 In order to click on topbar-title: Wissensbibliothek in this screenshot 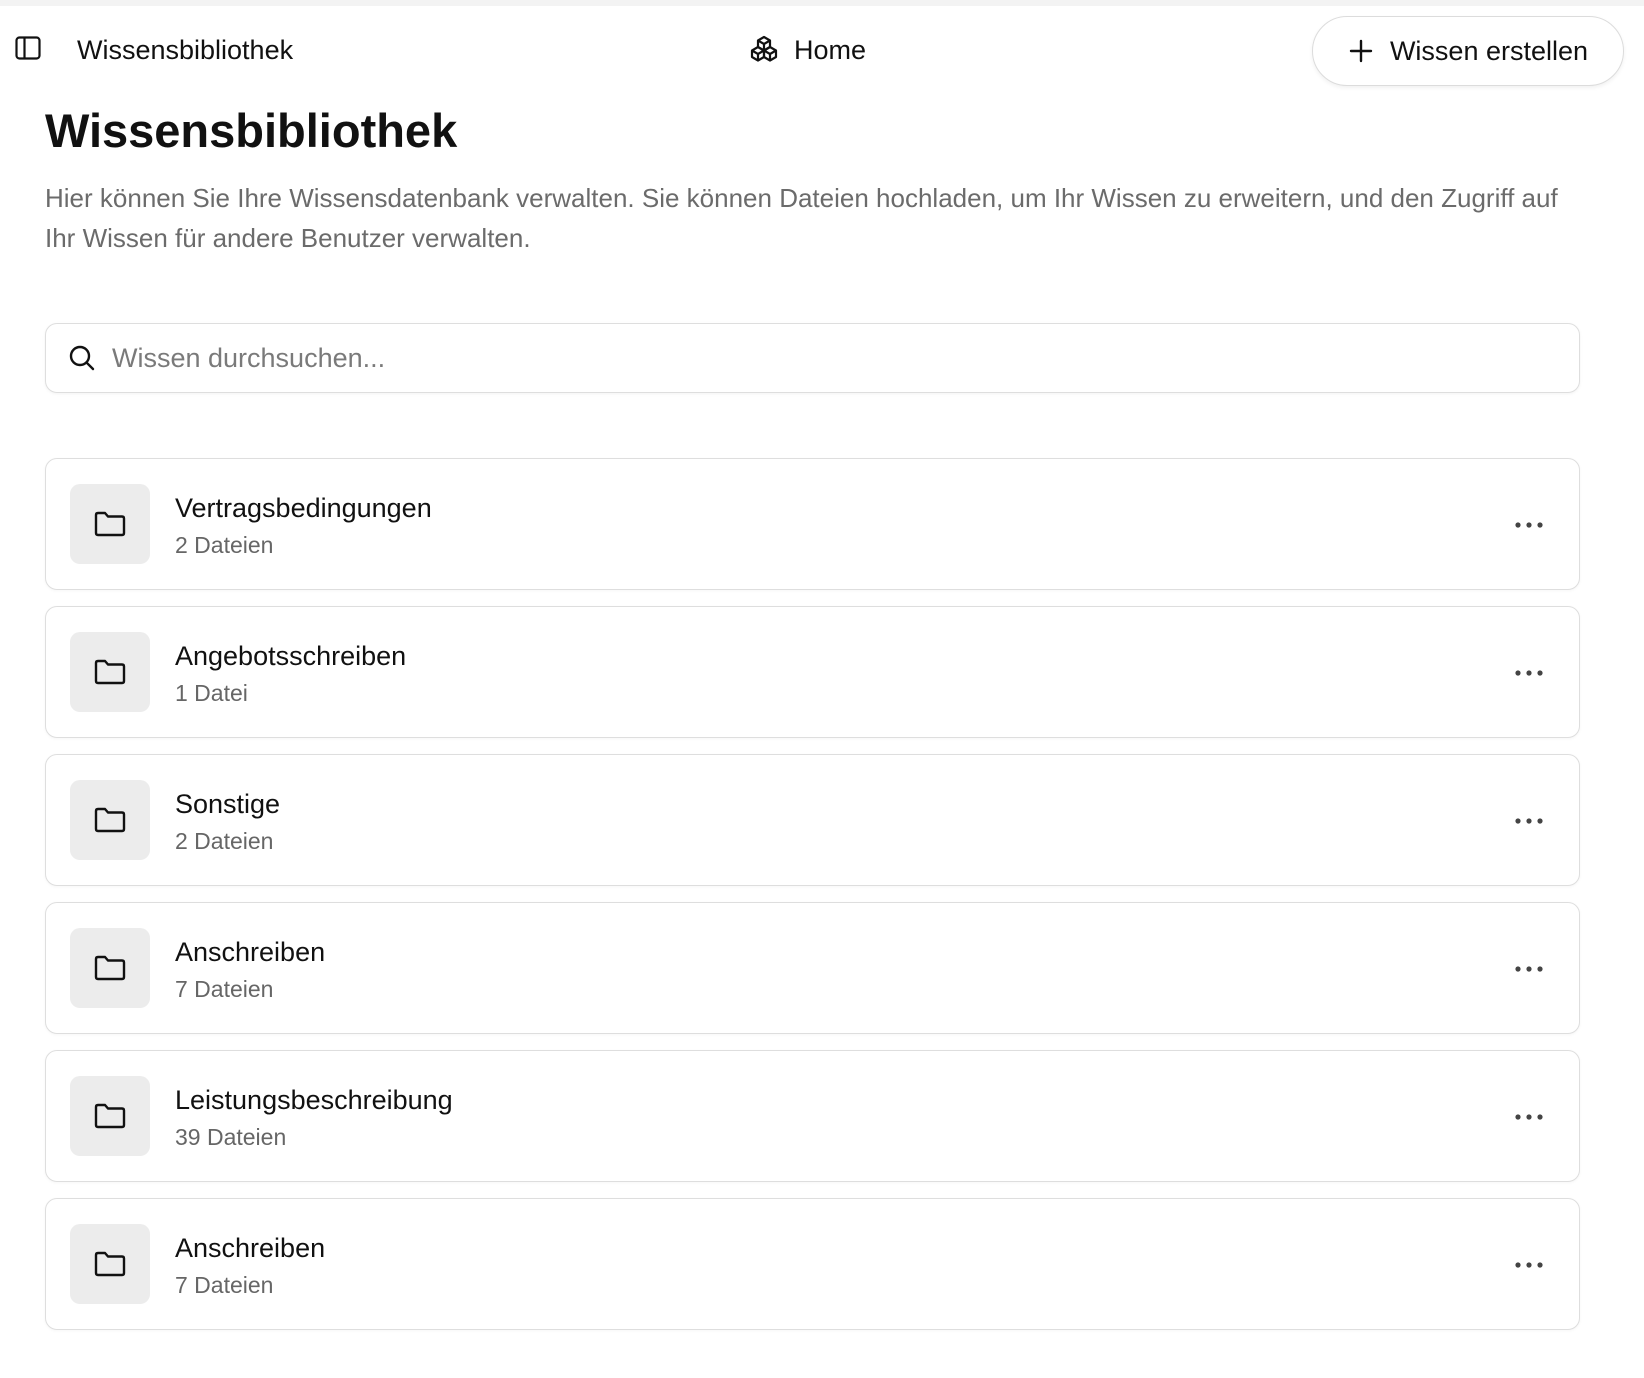, I will do `click(185, 50)`.